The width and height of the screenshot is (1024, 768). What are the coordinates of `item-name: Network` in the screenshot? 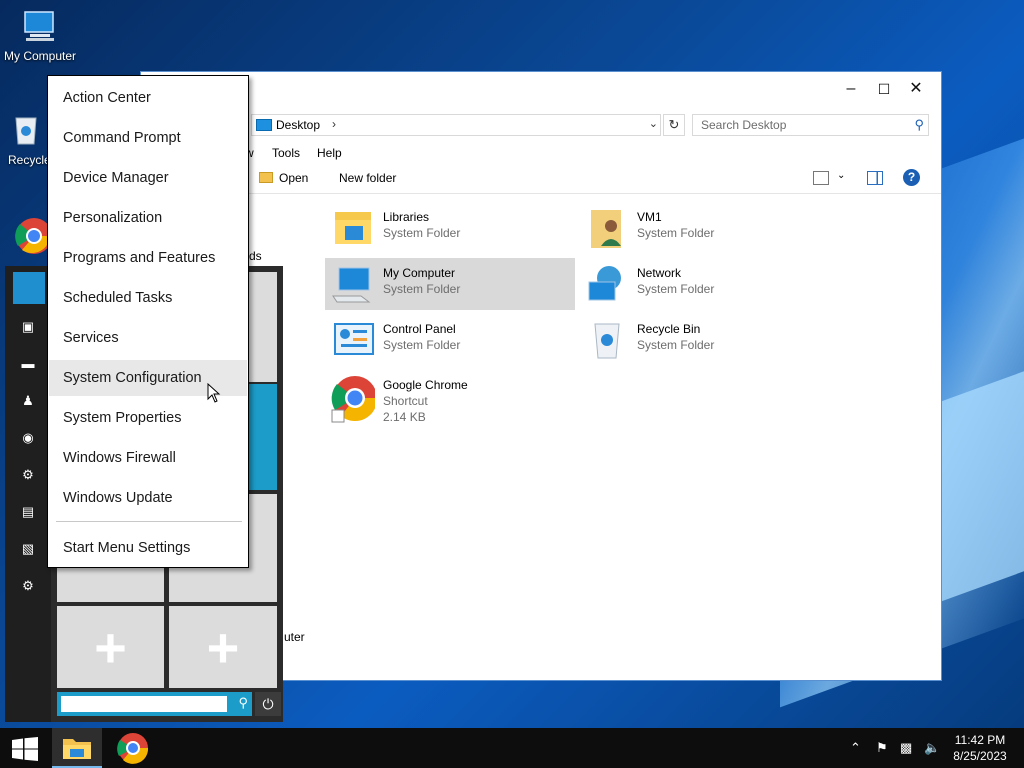 It's located at (659, 273).